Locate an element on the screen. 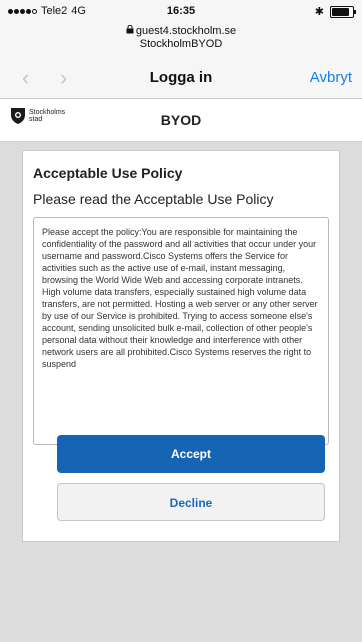 The height and width of the screenshot is (642, 362). decline-button: Decline is located at coordinates (191, 502).